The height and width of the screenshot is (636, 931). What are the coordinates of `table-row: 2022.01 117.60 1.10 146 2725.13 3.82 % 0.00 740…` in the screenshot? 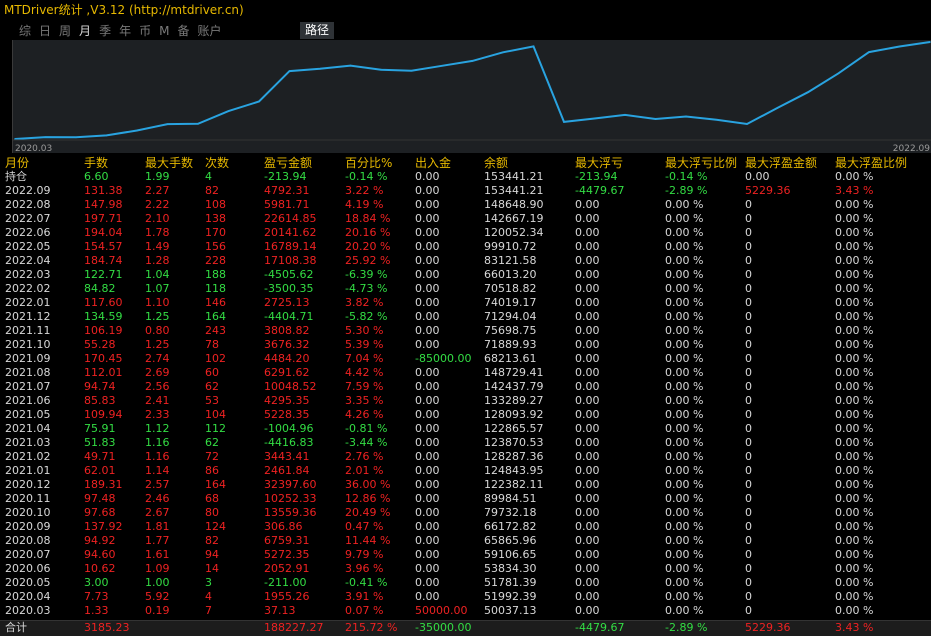 It's located at (465, 303).